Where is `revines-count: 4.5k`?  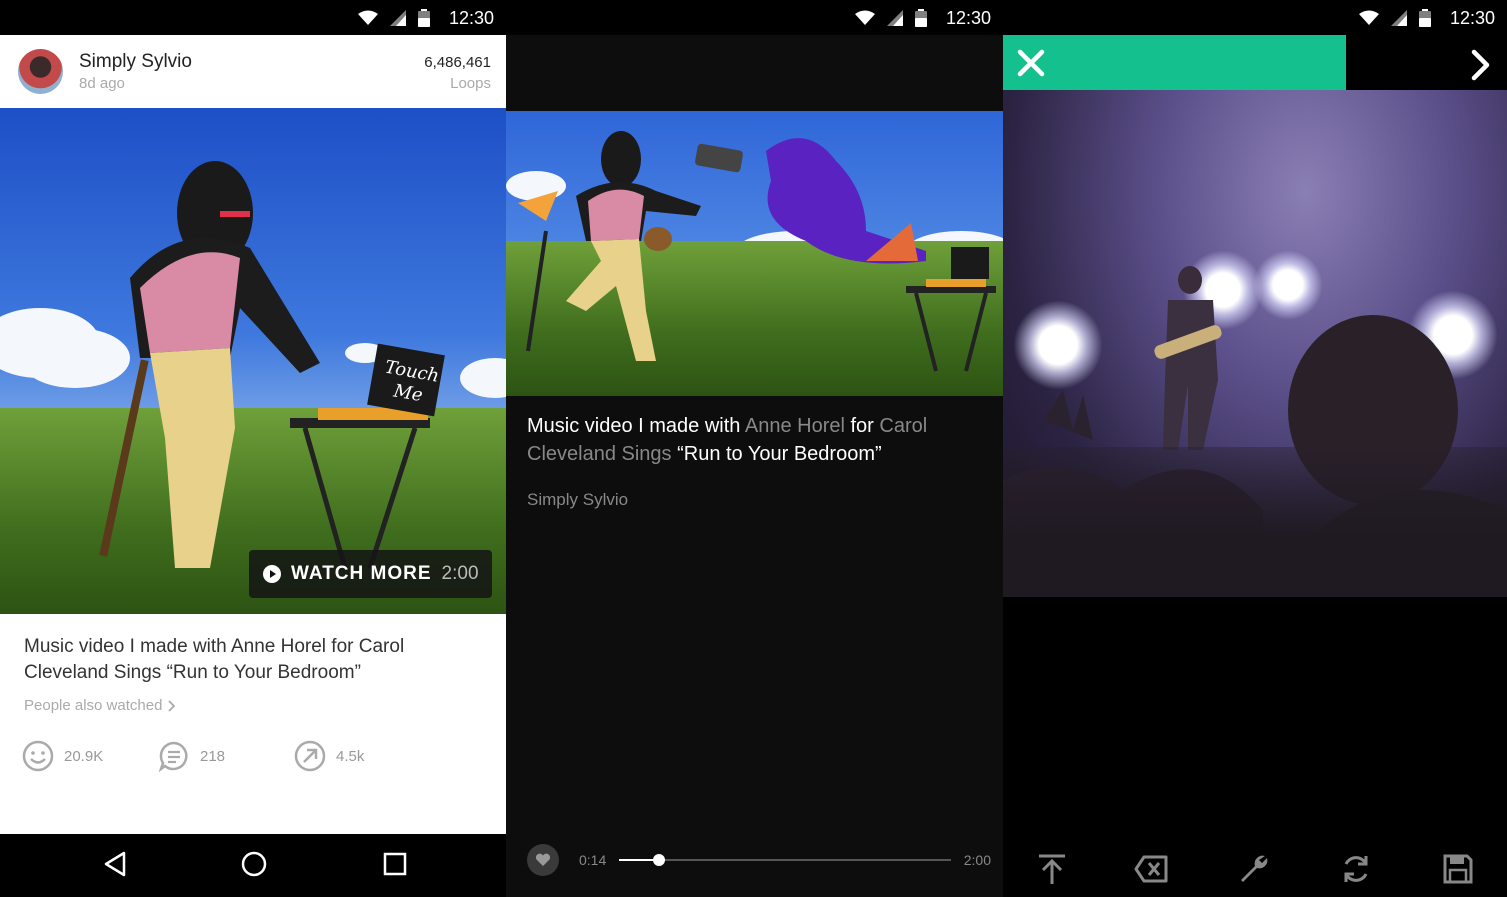
revines-count: 4.5k is located at coordinates (350, 756).